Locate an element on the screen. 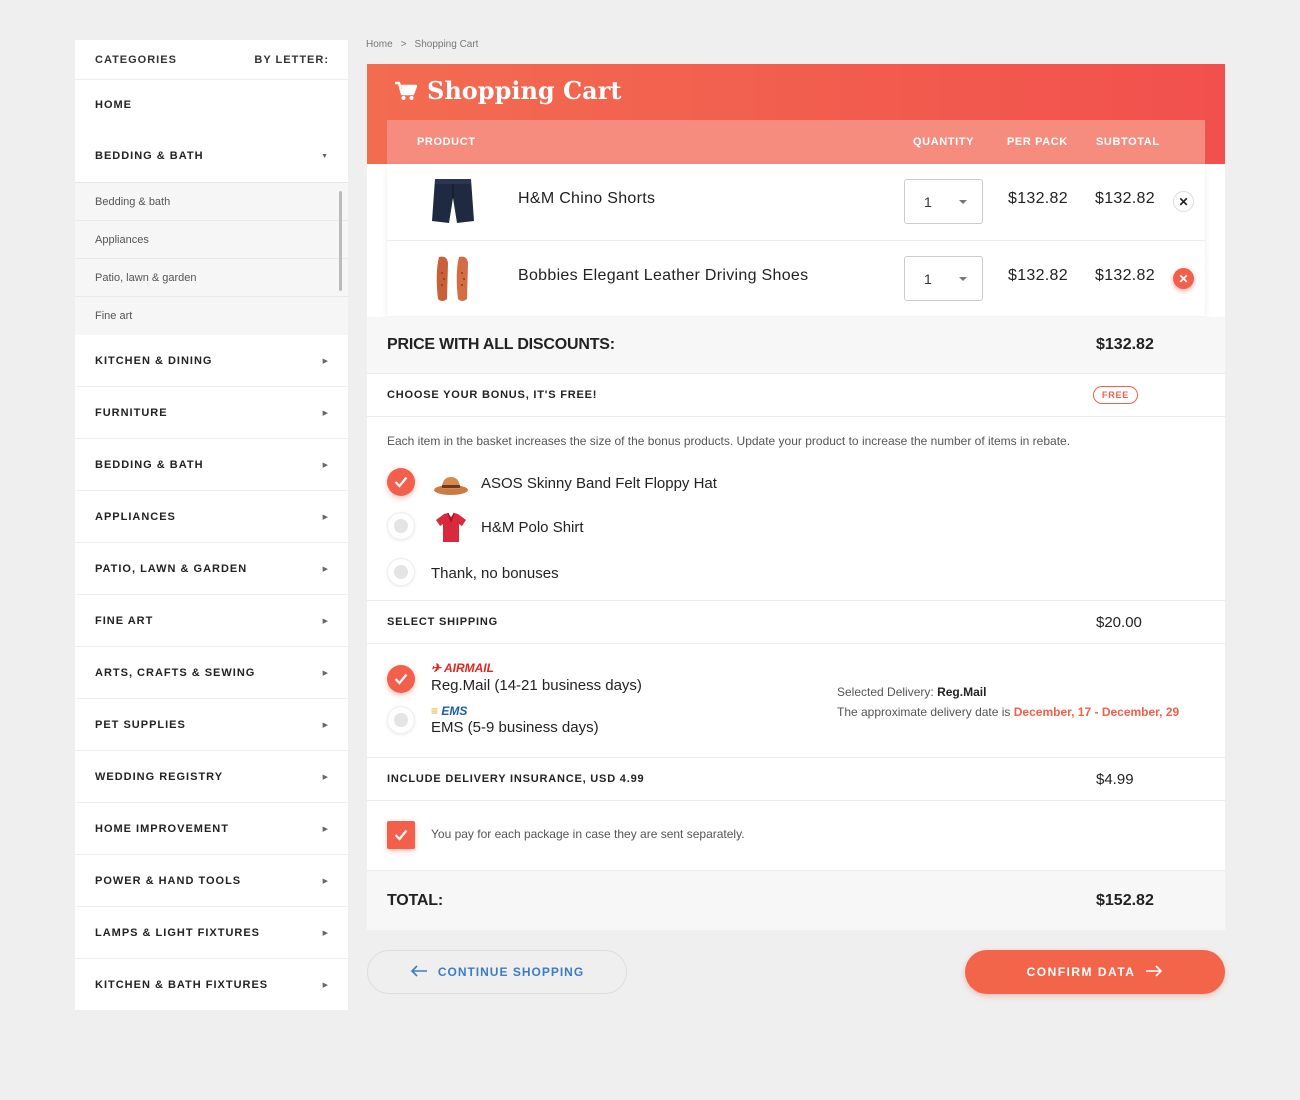 This screenshot has width=1300, height=1100. sidebar-item-category: KITCHEN & BATH FIXTURES ▶ is located at coordinates (211, 985).